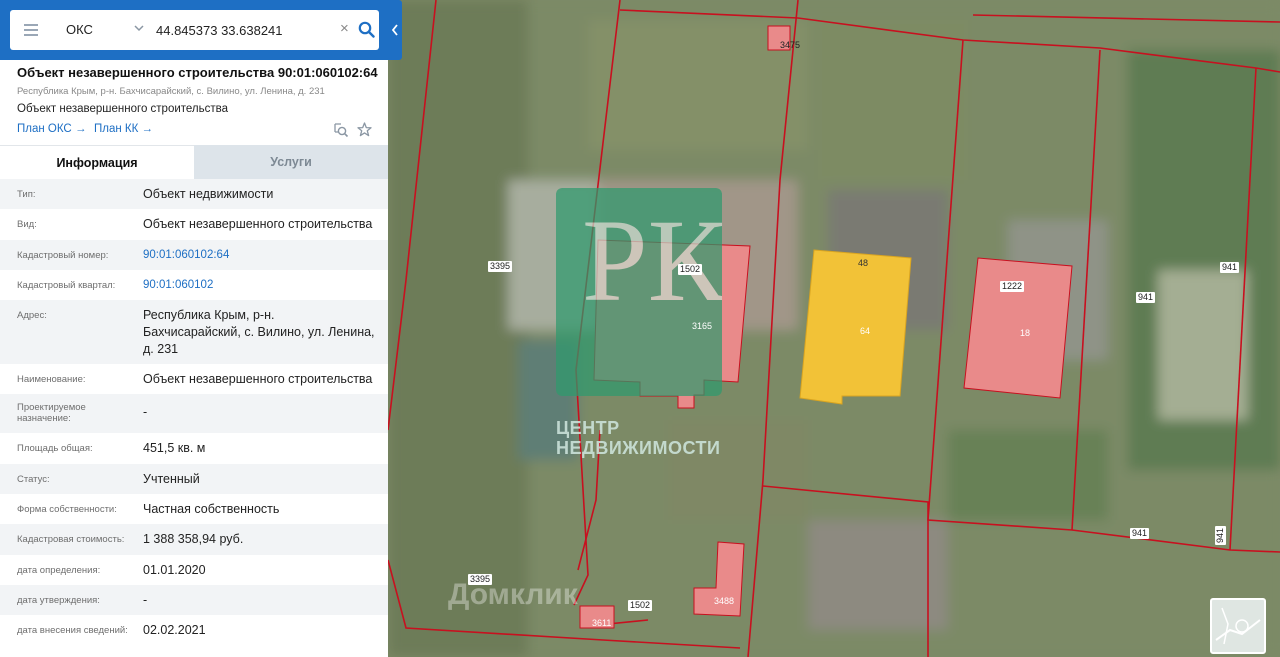 Image resolution: width=1280 pixels, height=657 pixels. Describe the element at coordinates (790, 45) in the screenshot. I see `parcel-label: 3475` at that location.